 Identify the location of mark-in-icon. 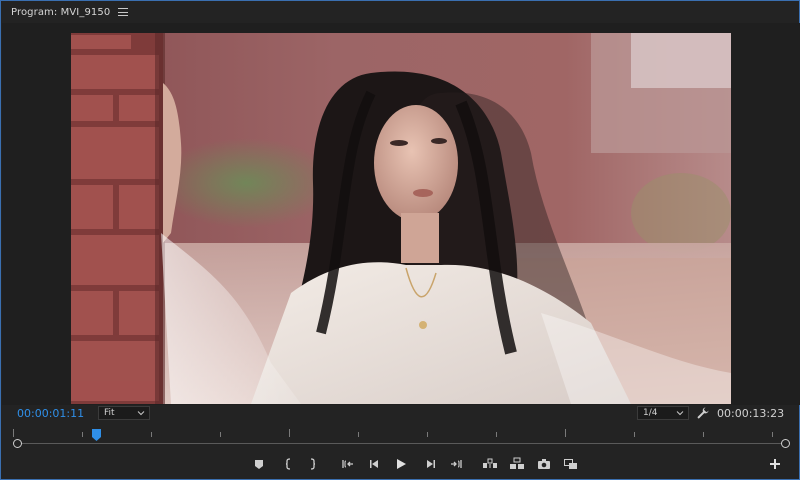
(288, 464).